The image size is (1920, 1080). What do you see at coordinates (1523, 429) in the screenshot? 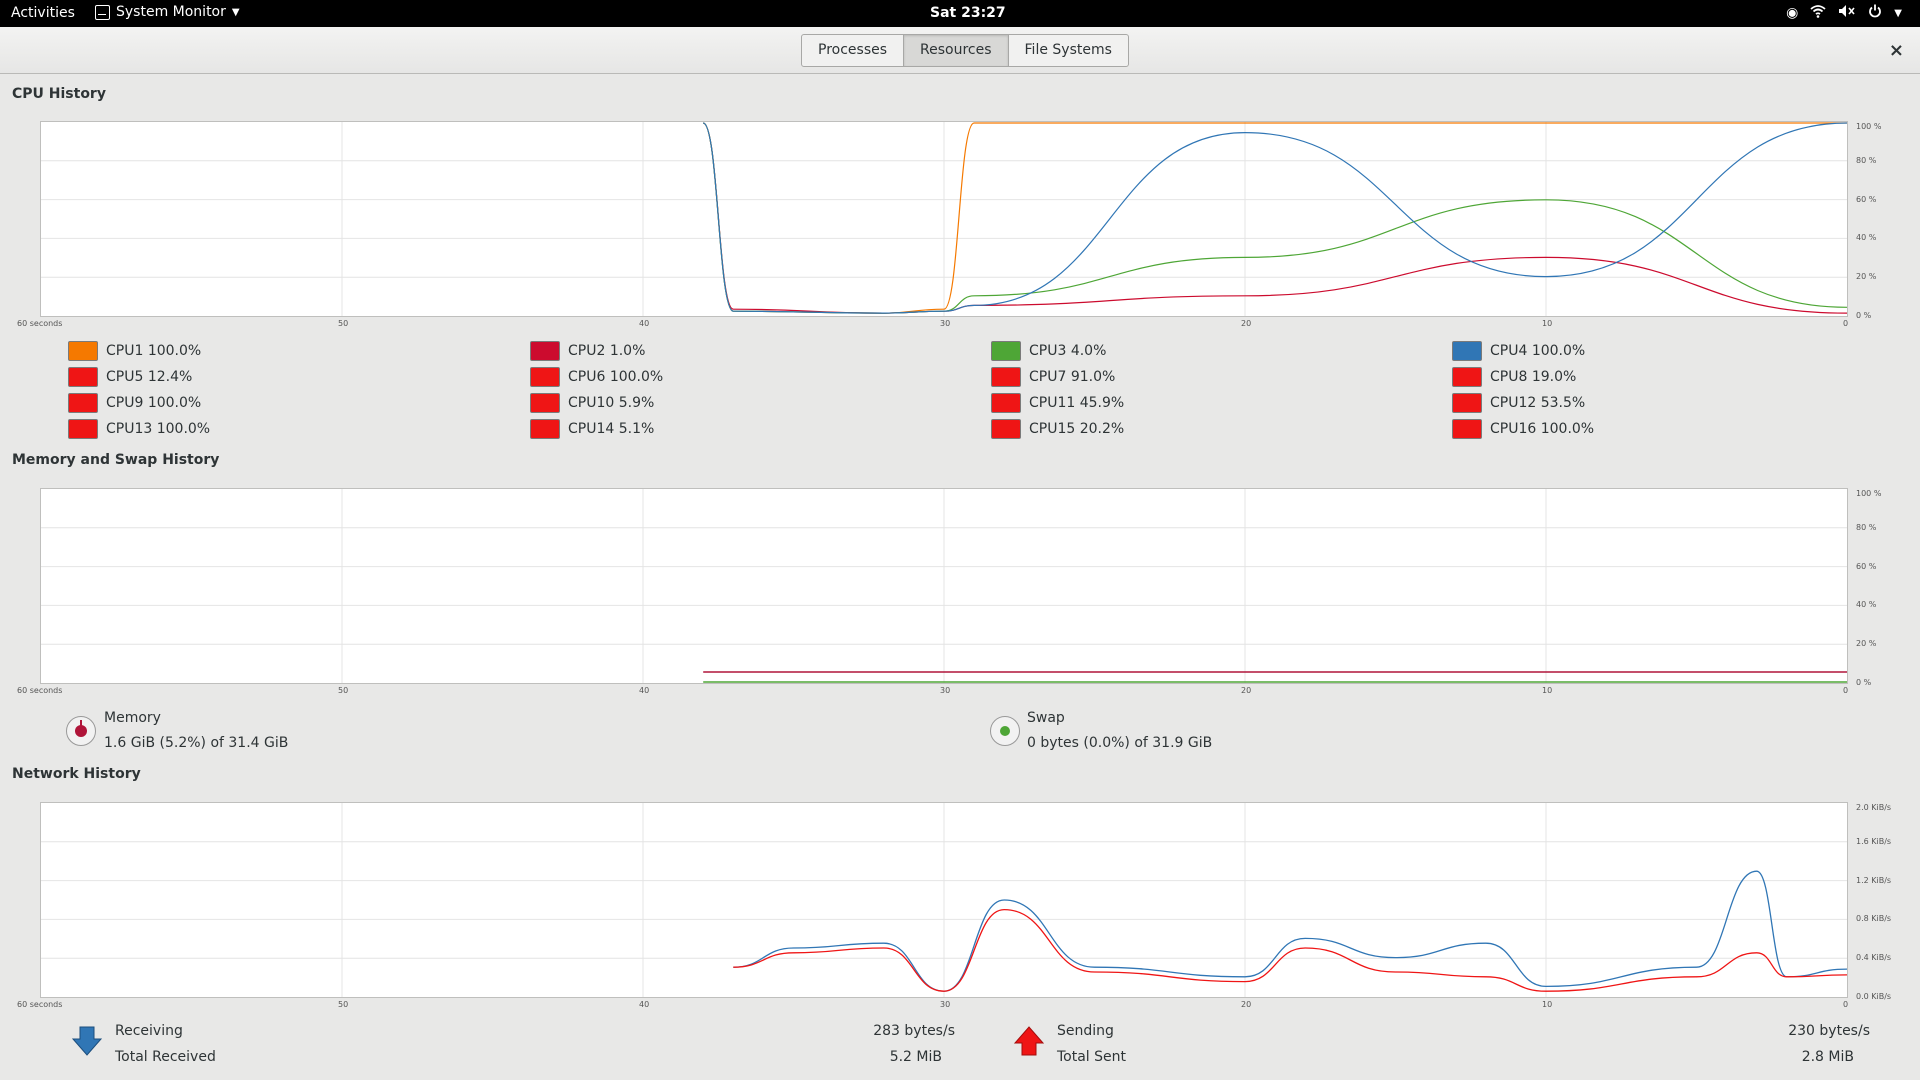
I see `cpu-legend-item: CPU16 100.0%` at bounding box center [1523, 429].